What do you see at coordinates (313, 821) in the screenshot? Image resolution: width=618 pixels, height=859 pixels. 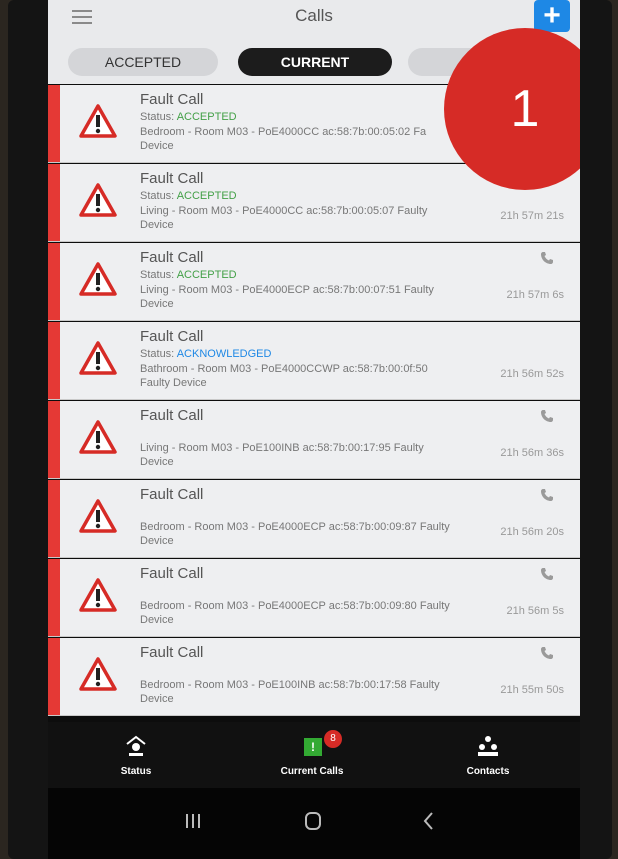 I see `home-icon` at bounding box center [313, 821].